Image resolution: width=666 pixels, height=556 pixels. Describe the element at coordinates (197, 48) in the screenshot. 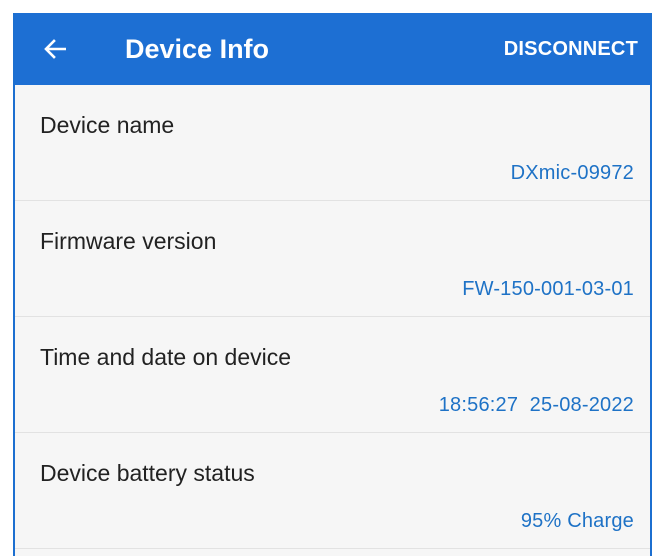

I see `page-title: Device Info` at that location.